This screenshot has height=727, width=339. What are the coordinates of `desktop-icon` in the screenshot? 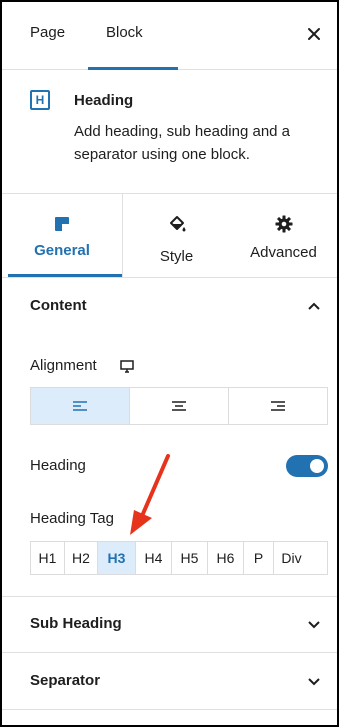 It's located at (127, 366).